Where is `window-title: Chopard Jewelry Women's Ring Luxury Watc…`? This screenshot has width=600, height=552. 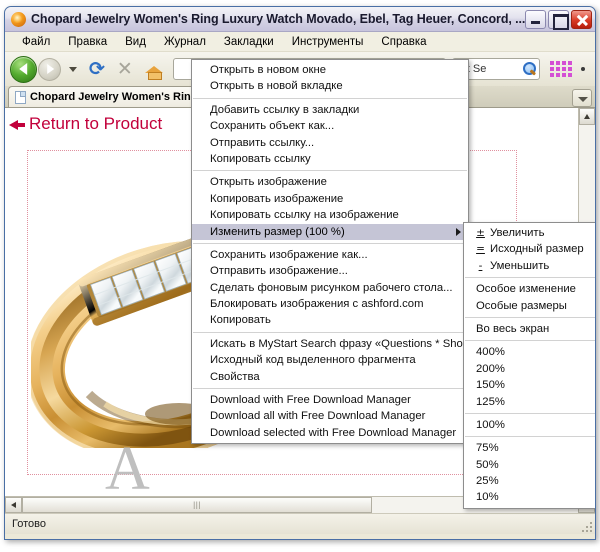
window-title: Chopard Jewelry Women's Ring Luxury Watc… is located at coordinates (278, 19).